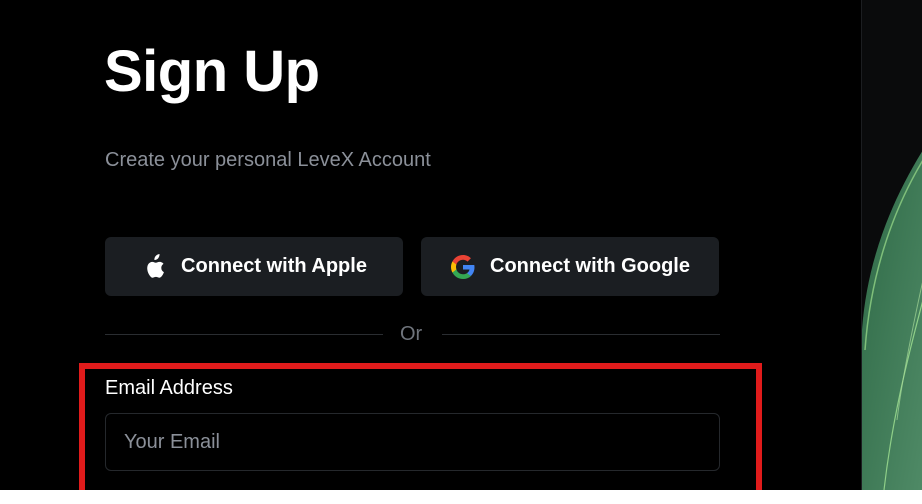  What do you see at coordinates (590, 266) in the screenshot?
I see `connect-google-label: Connect with Google` at bounding box center [590, 266].